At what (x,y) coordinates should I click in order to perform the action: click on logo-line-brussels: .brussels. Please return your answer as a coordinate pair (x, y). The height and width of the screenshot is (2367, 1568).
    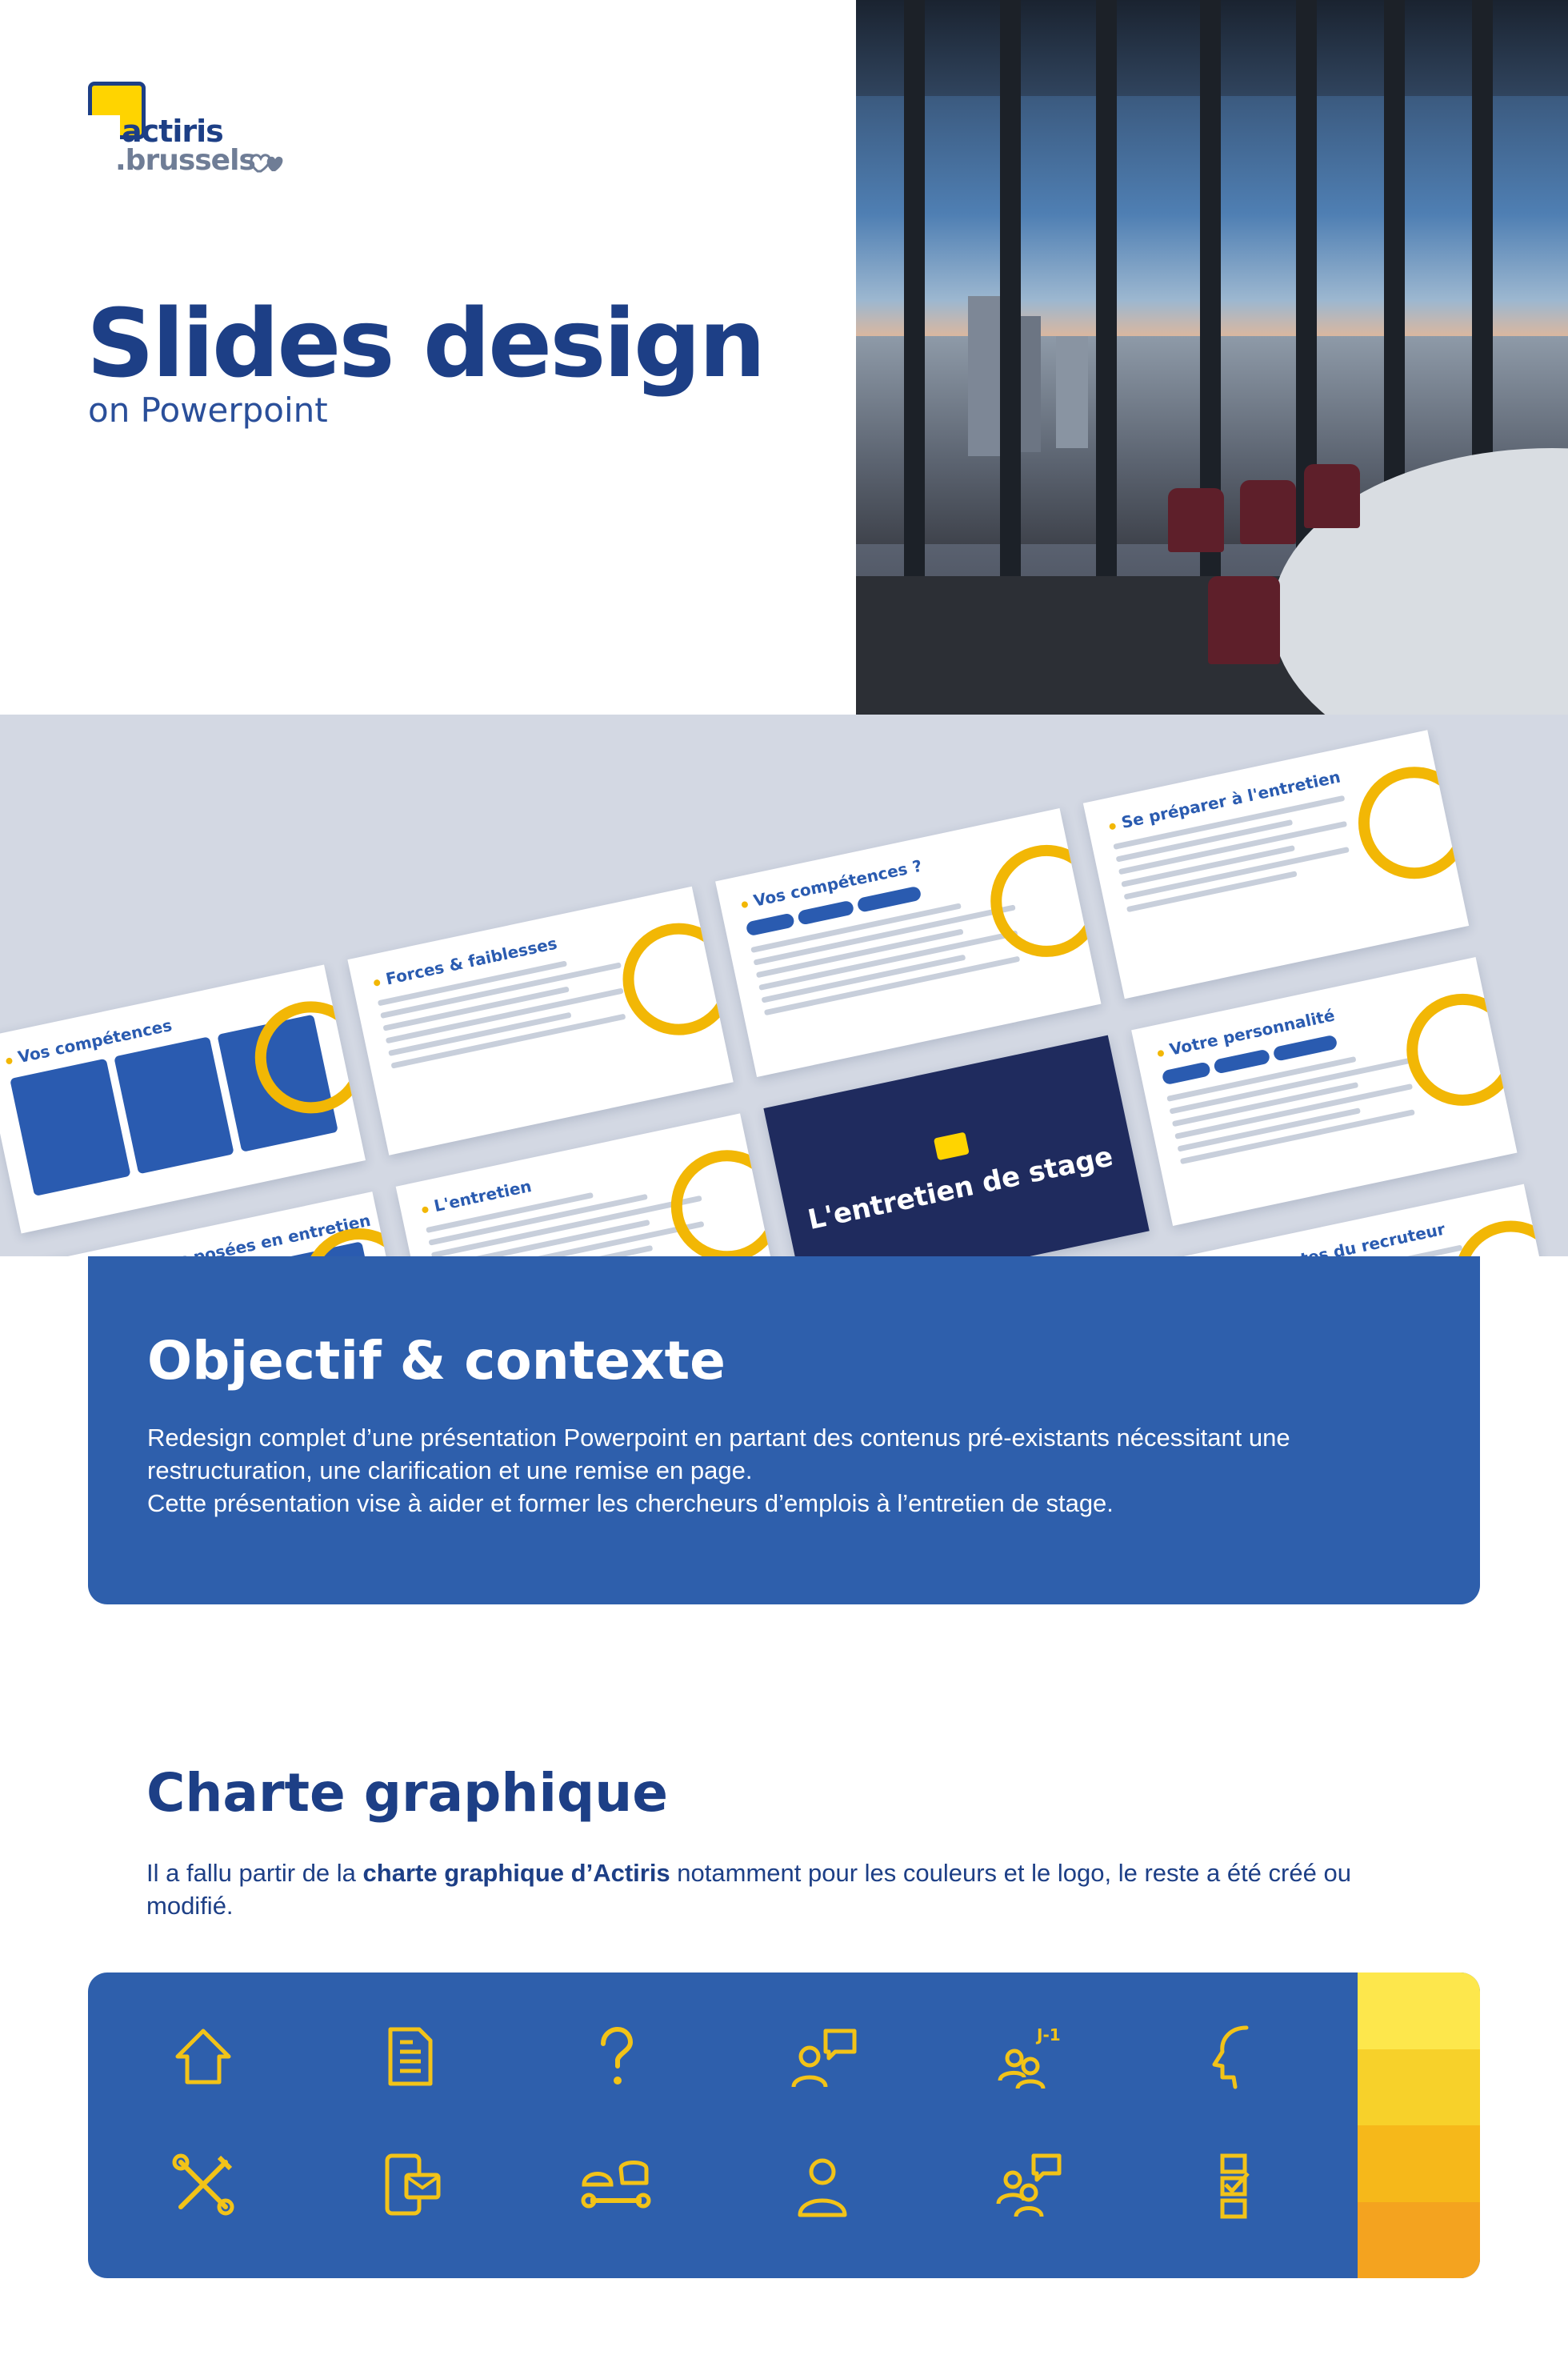
    Looking at the image, I should click on (185, 161).